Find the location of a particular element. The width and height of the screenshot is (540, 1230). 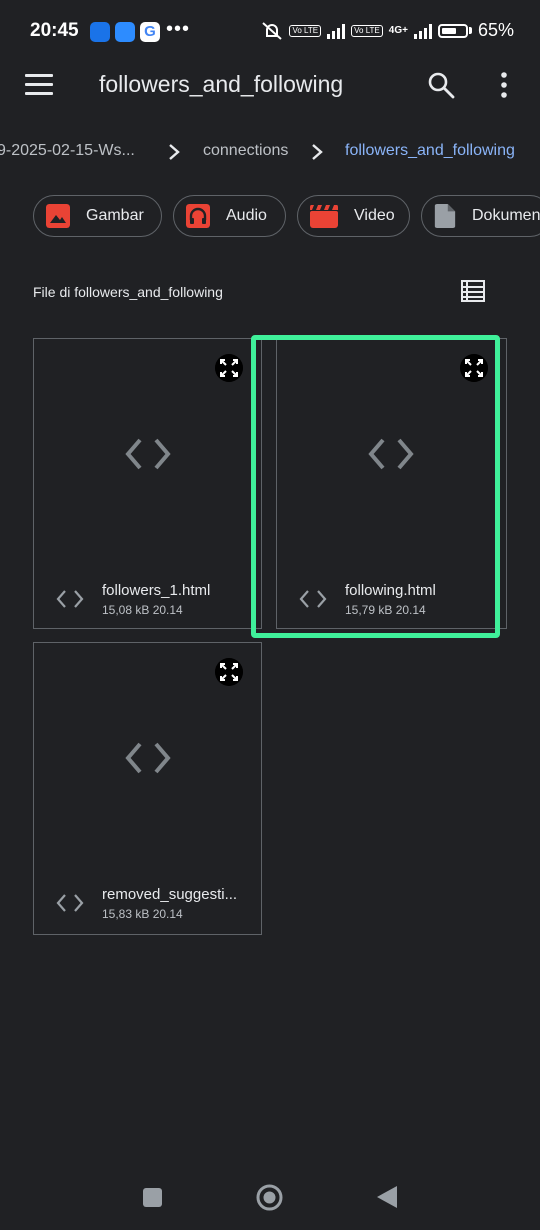

google-icon: G is located at coordinates (150, 32).